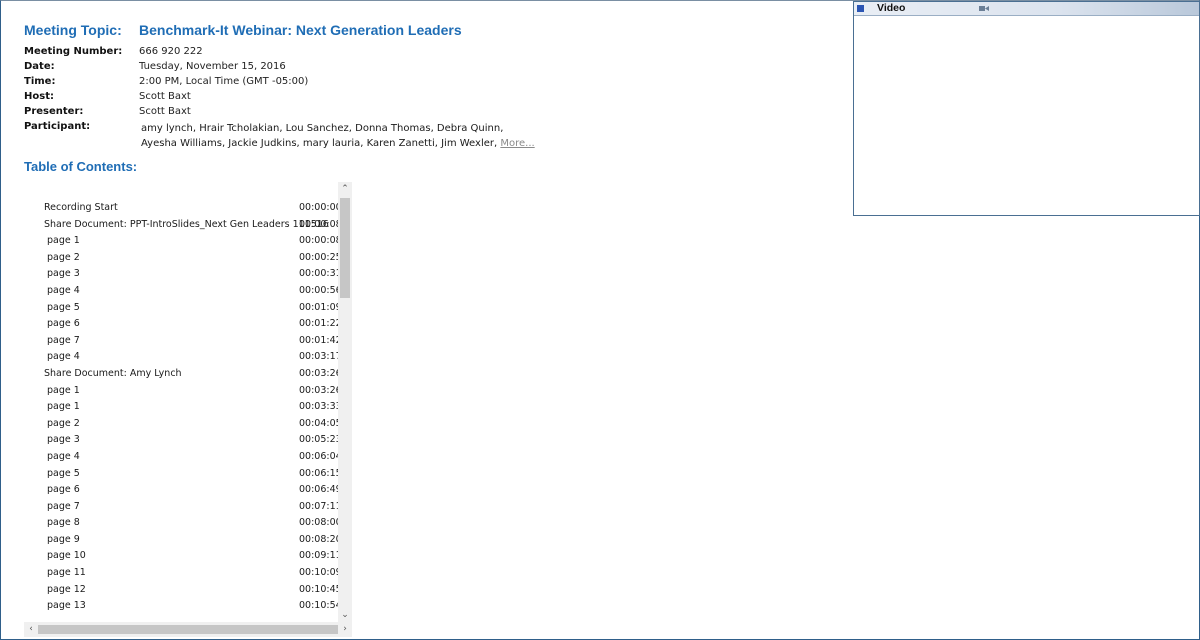 This screenshot has width=1200, height=640. I want to click on toc-item-time: 00:10:54, so click(320, 606).